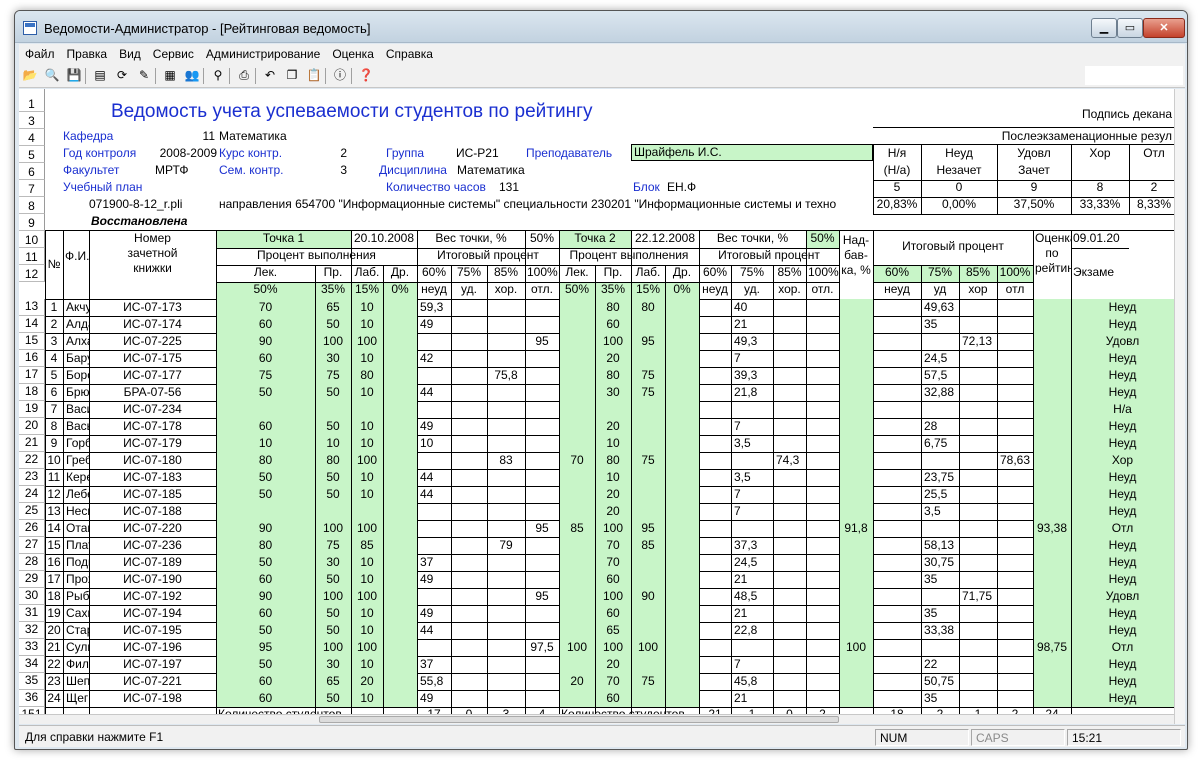 The width and height of the screenshot is (1200, 769). What do you see at coordinates (152, 392) in the screenshot?
I see `student-book: БРА-07-56` at bounding box center [152, 392].